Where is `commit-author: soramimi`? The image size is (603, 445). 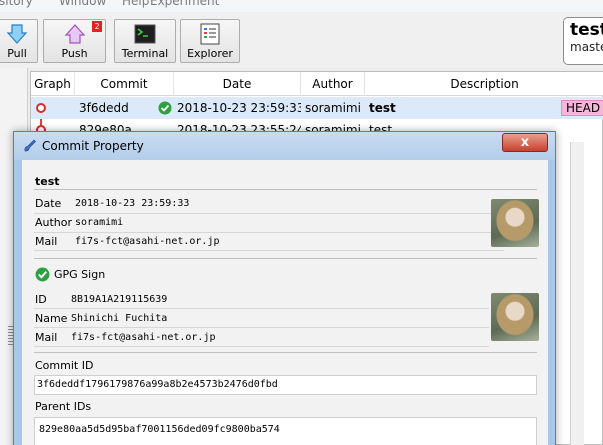 commit-author: soramimi is located at coordinates (333, 108).